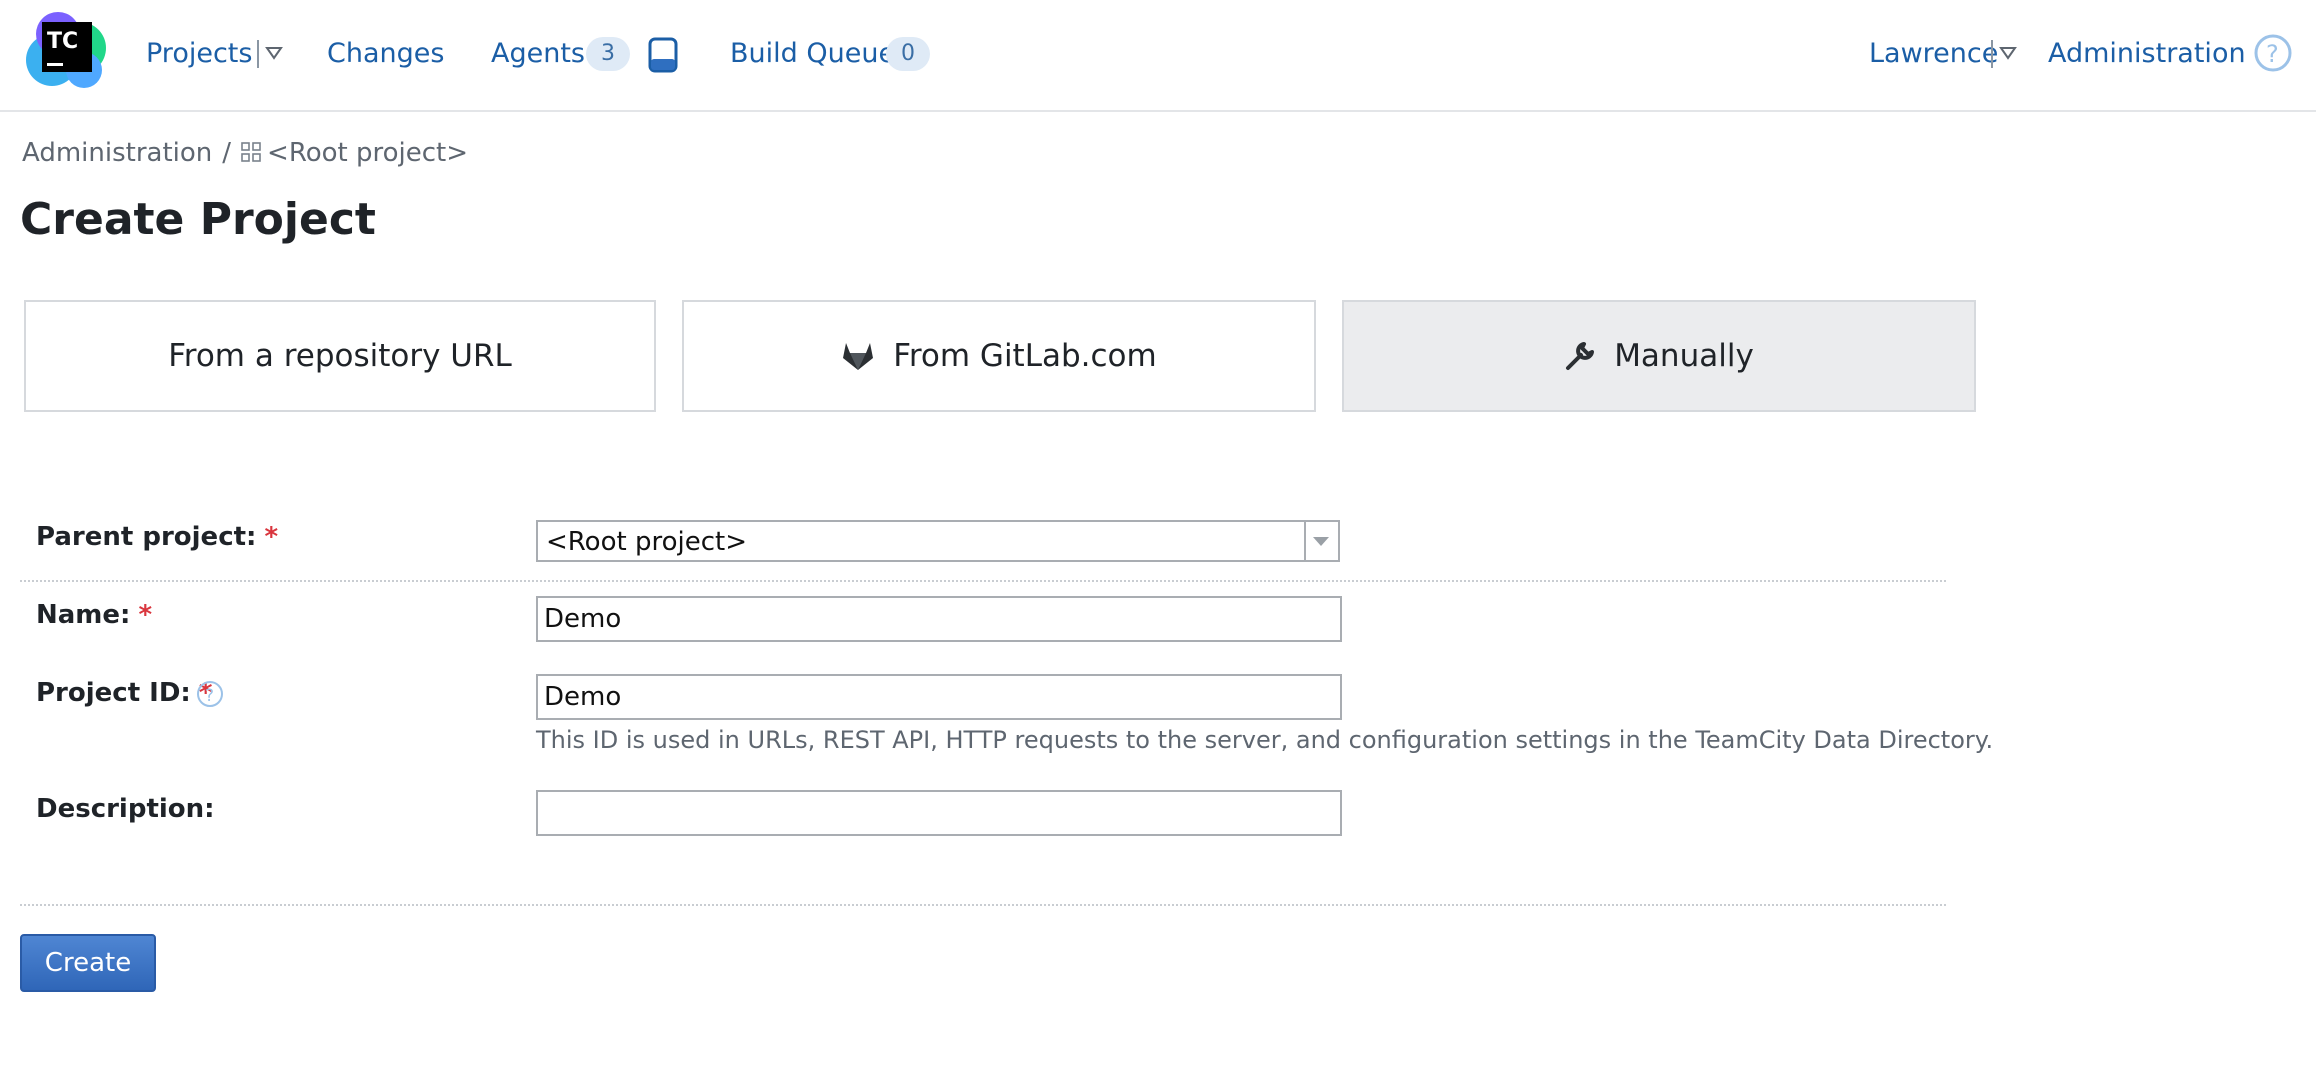  Describe the element at coordinates (367, 153) in the screenshot. I see `breadcrumb-root-project: <Root project>` at that location.